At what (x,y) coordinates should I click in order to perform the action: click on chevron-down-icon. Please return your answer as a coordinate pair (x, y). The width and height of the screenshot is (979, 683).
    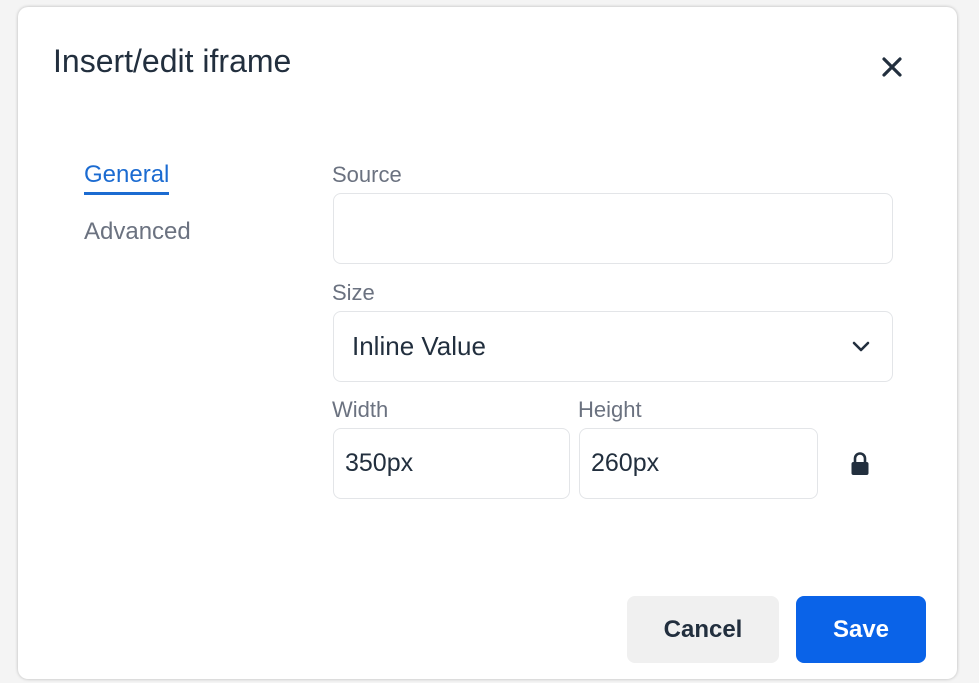
    Looking at the image, I should click on (861, 346).